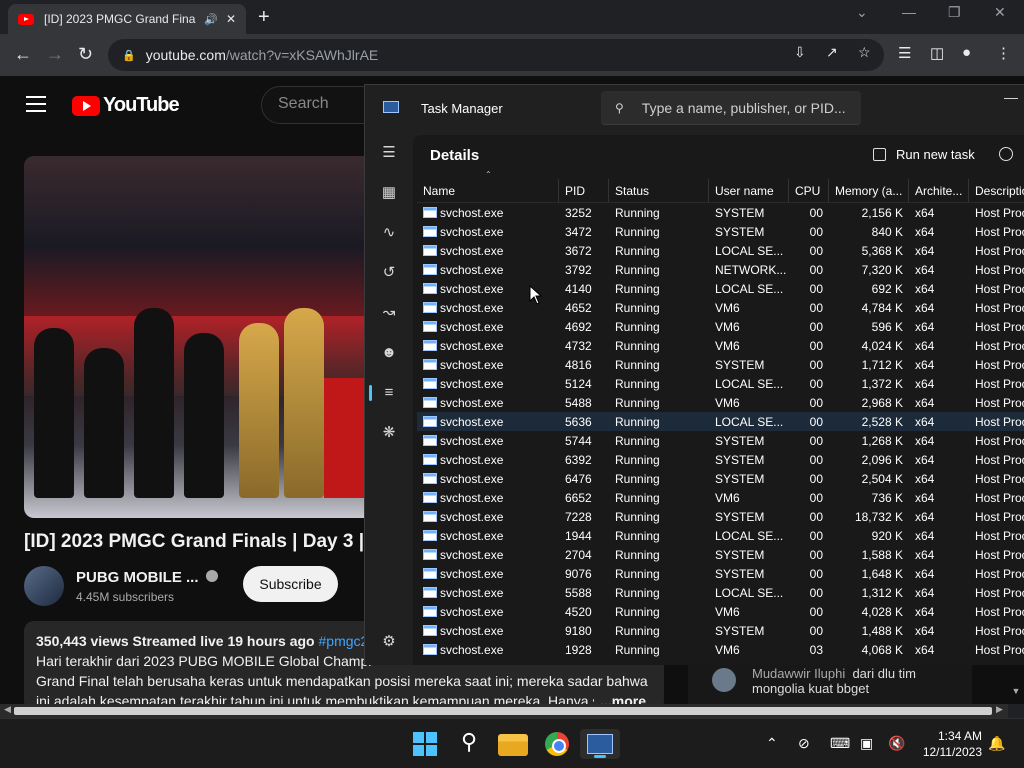  I want to click on table-cell-name: svchost.exe, so click(488, 554).